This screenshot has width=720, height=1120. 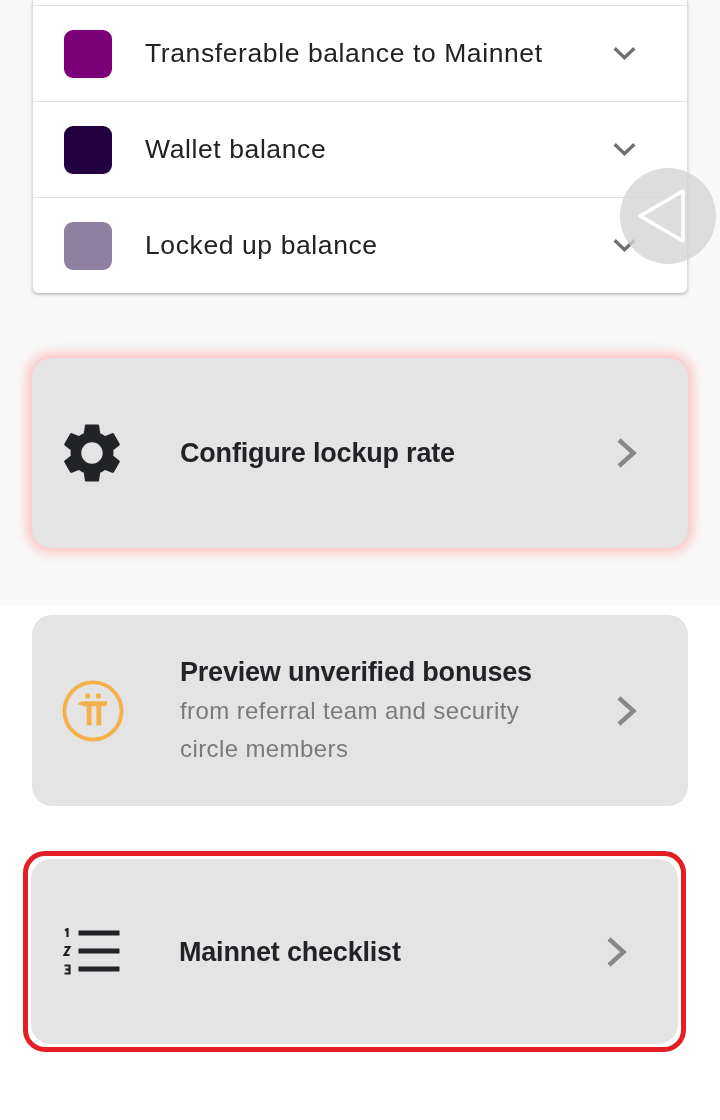 I want to click on balance-label: Wallet balance, so click(x=236, y=149).